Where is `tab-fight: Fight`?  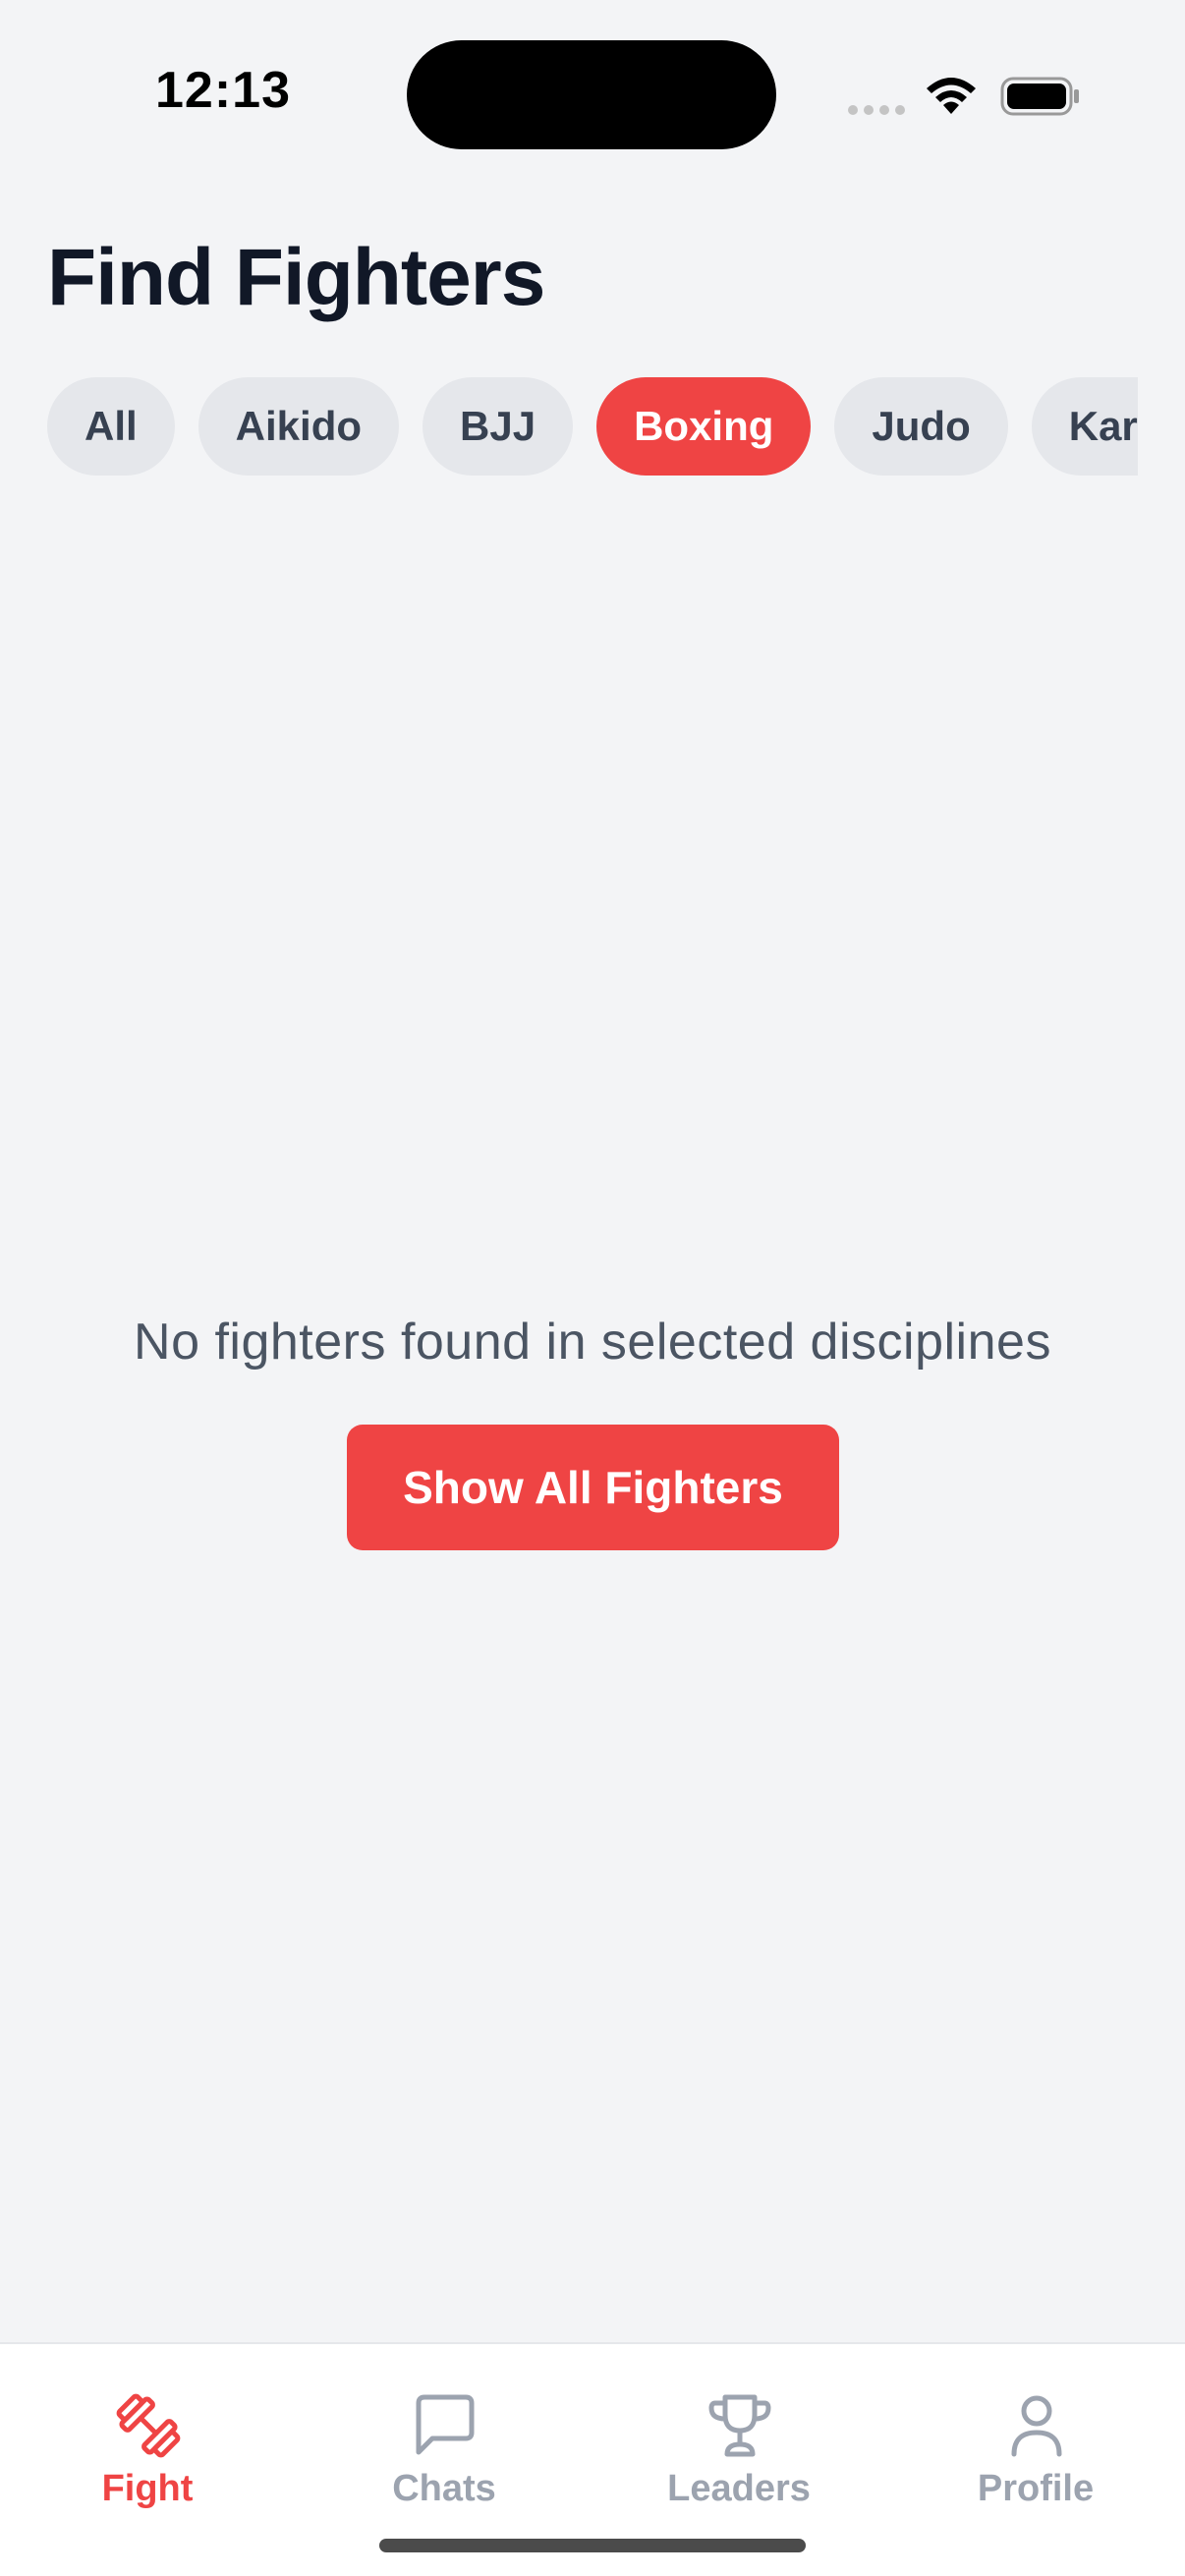
tab-fight: Fight is located at coordinates (148, 2442).